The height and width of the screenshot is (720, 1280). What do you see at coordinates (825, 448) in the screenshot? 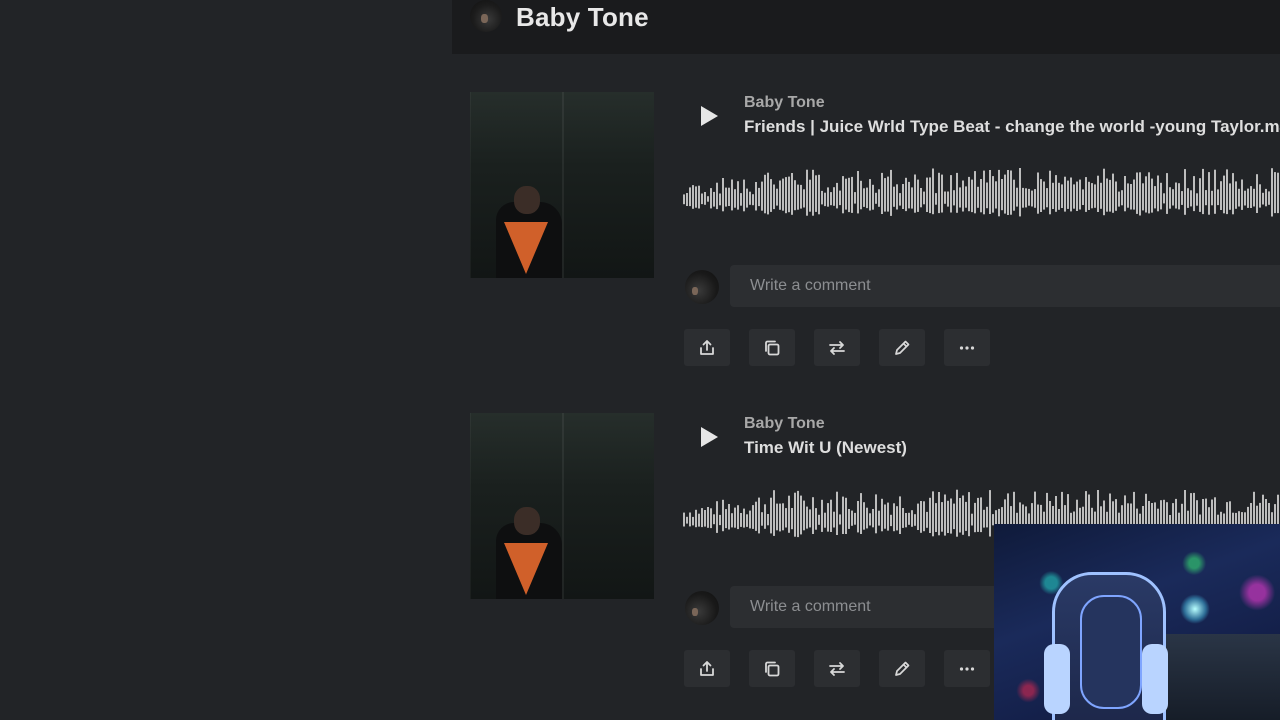
I see `track-title: Time Wit U (Newest)` at bounding box center [825, 448].